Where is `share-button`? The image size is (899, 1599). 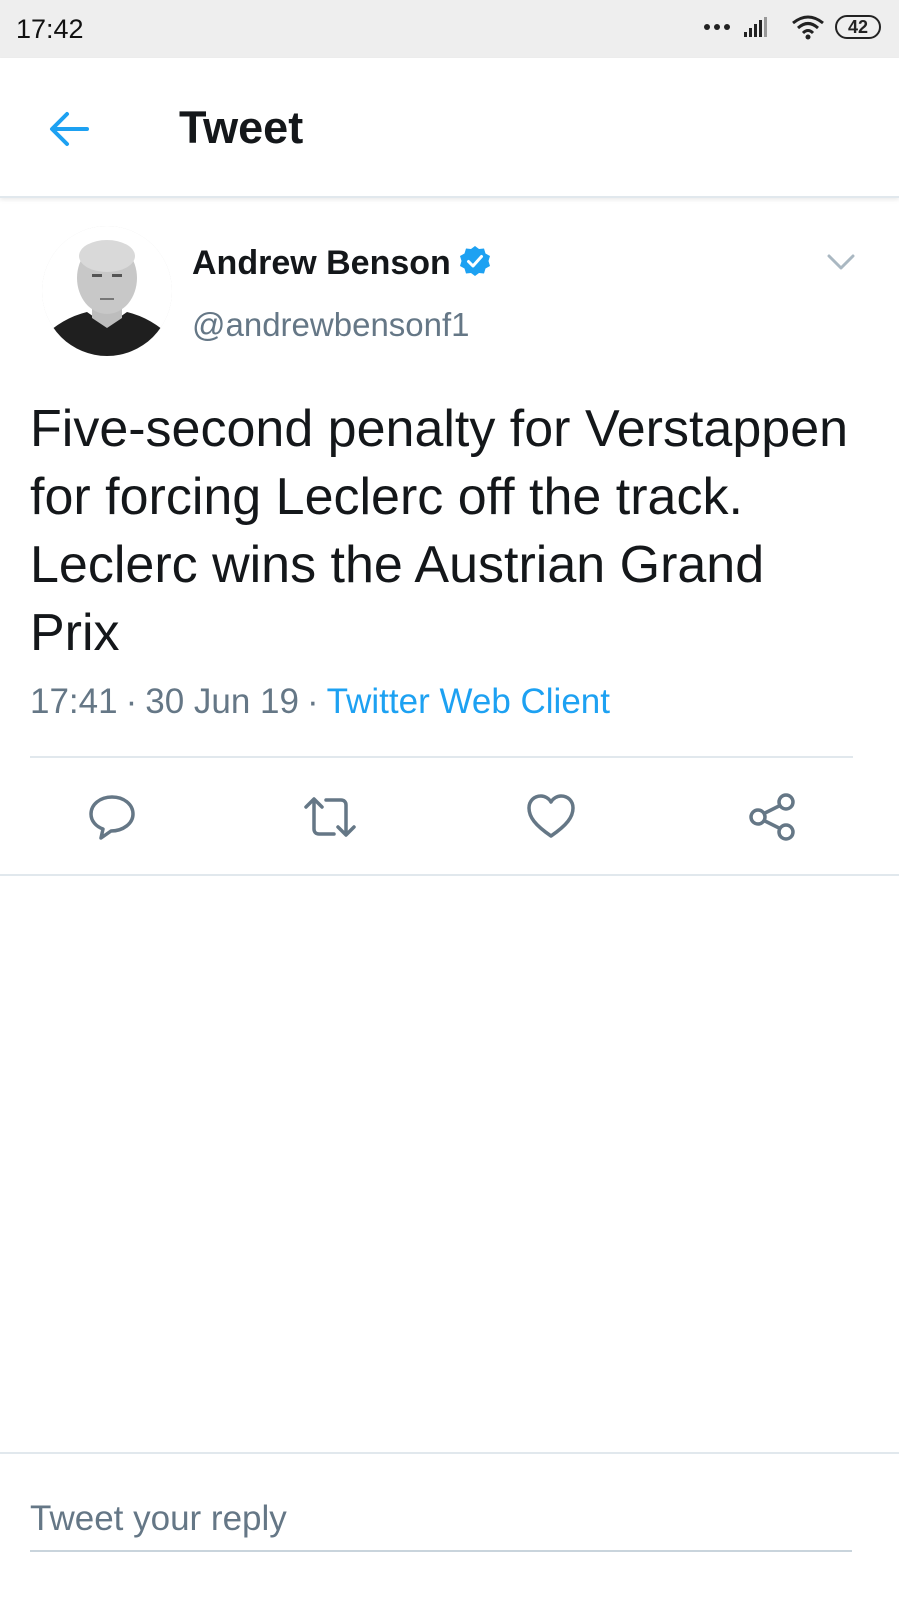 share-button is located at coordinates (772, 817).